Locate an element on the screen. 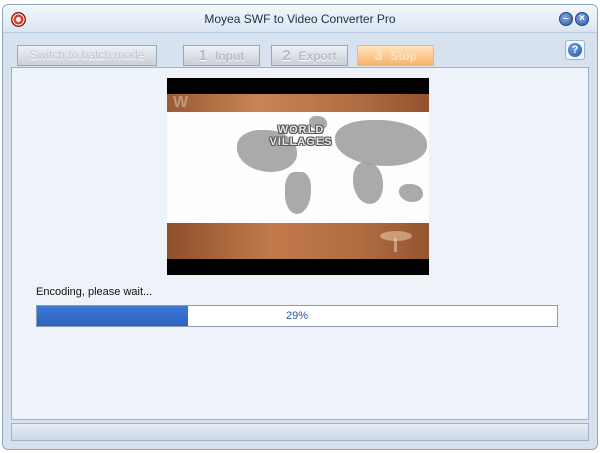 The height and width of the screenshot is (453, 600). step-export-button: 2 Export is located at coordinates (309, 55).